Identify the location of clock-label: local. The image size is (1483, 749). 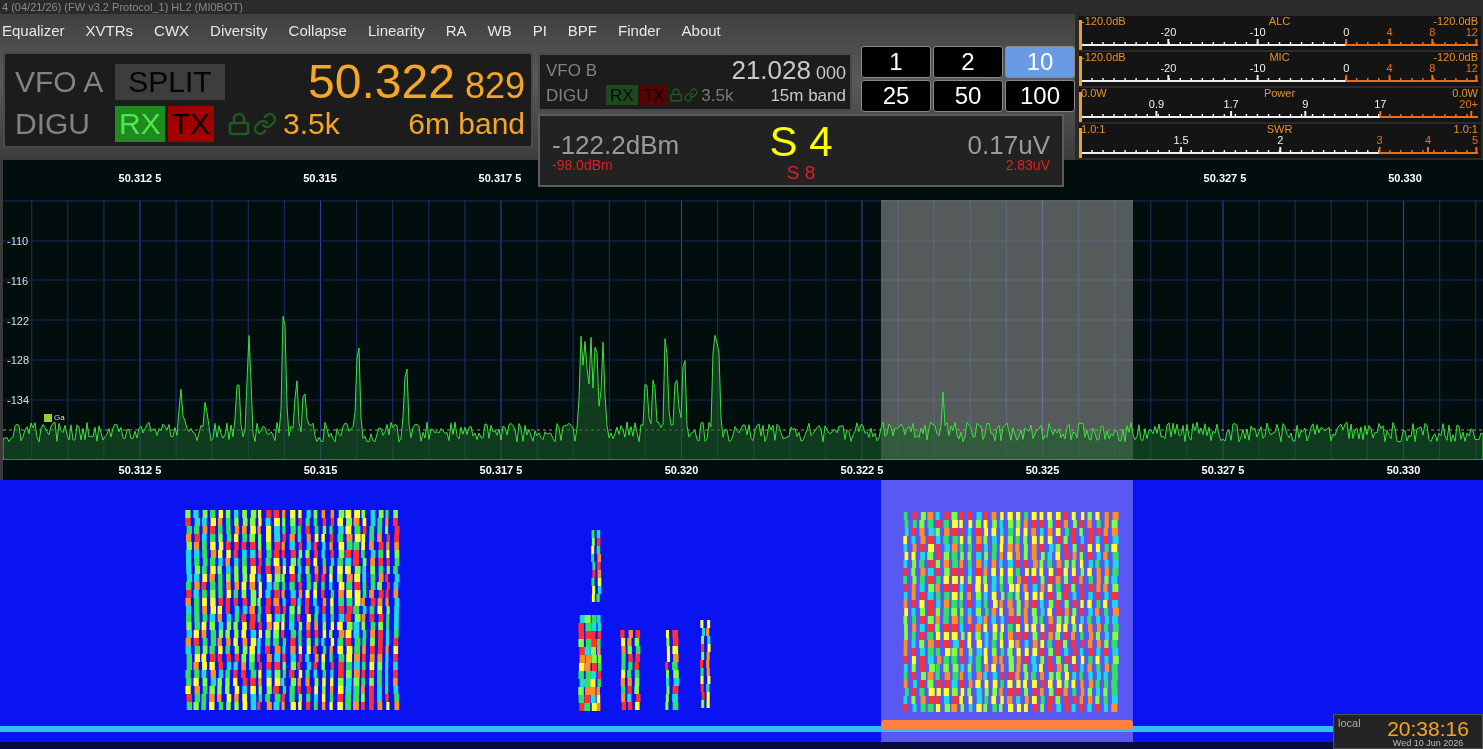
(1350, 724).